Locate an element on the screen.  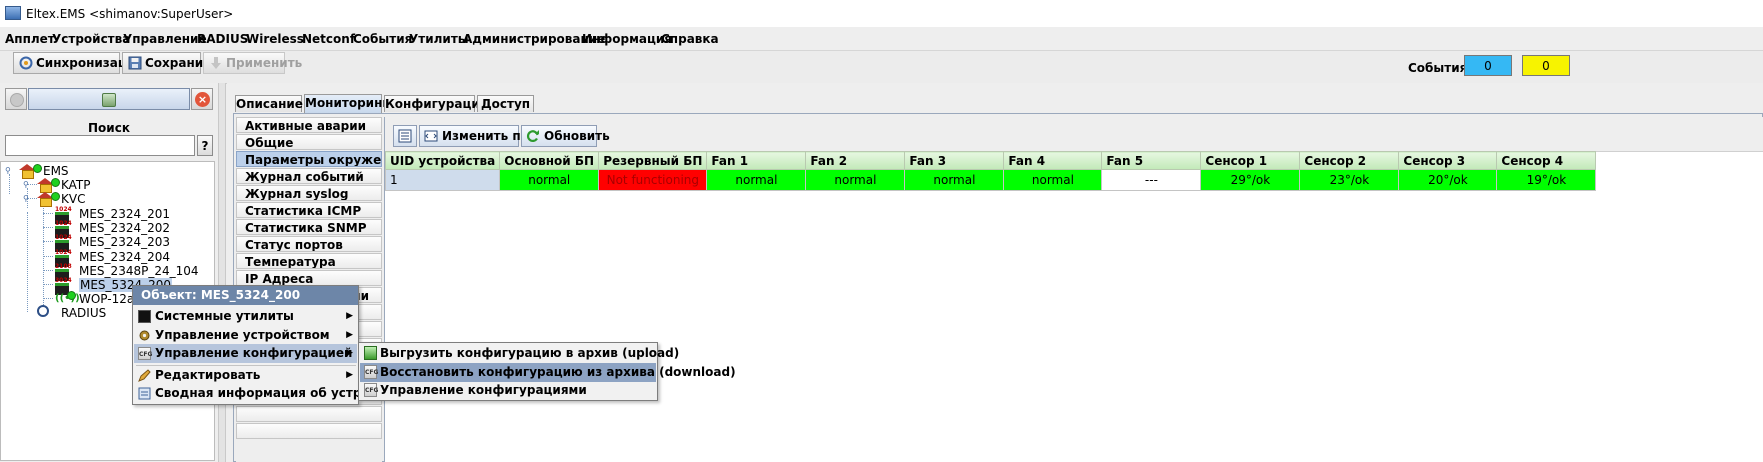
cell-sensor-4: 19°/ok is located at coordinates (1546, 180).